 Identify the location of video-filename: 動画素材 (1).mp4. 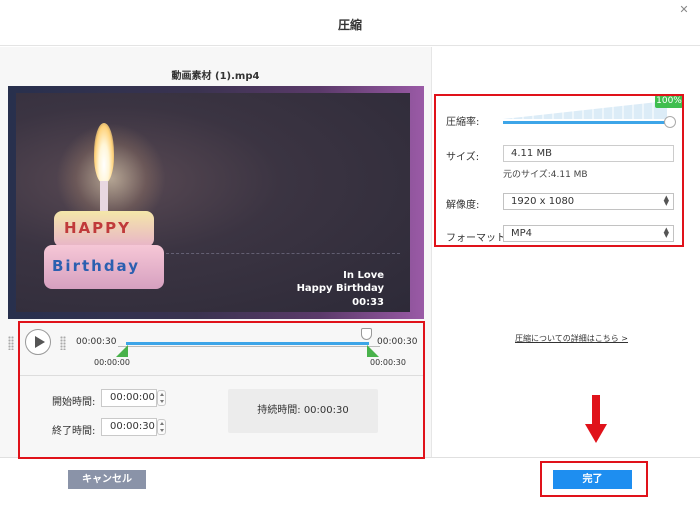
(215, 76).